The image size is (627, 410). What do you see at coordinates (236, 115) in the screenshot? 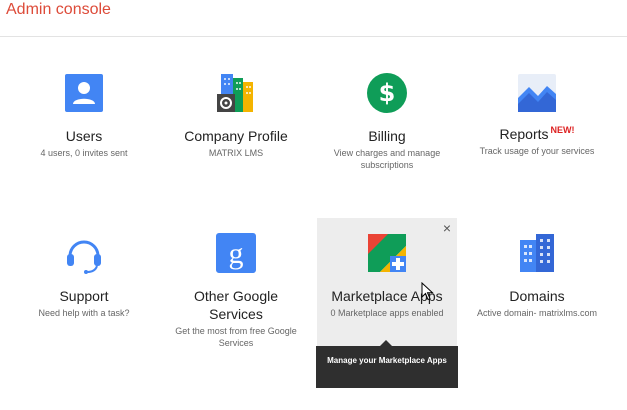
I see `tile-company-profile: Company Profile MATRIX LMS` at bounding box center [236, 115].